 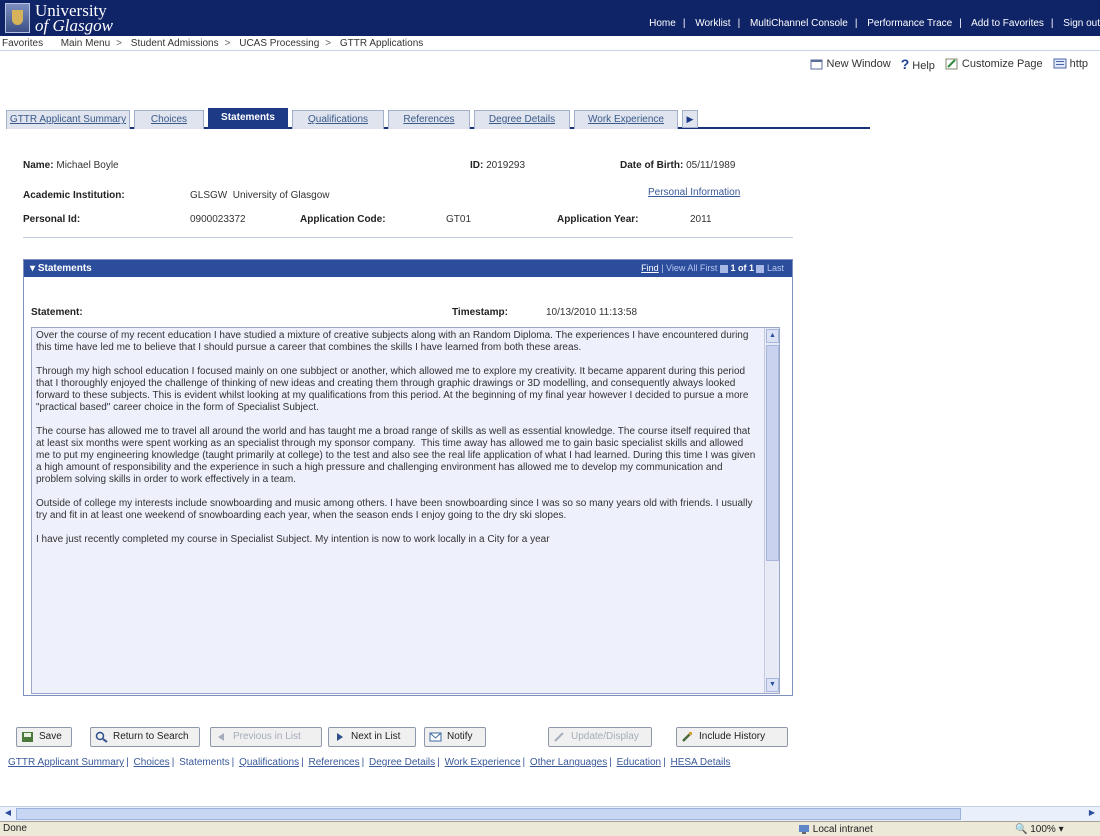 What do you see at coordinates (760, 268) in the screenshot?
I see `next-row-icon` at bounding box center [760, 268].